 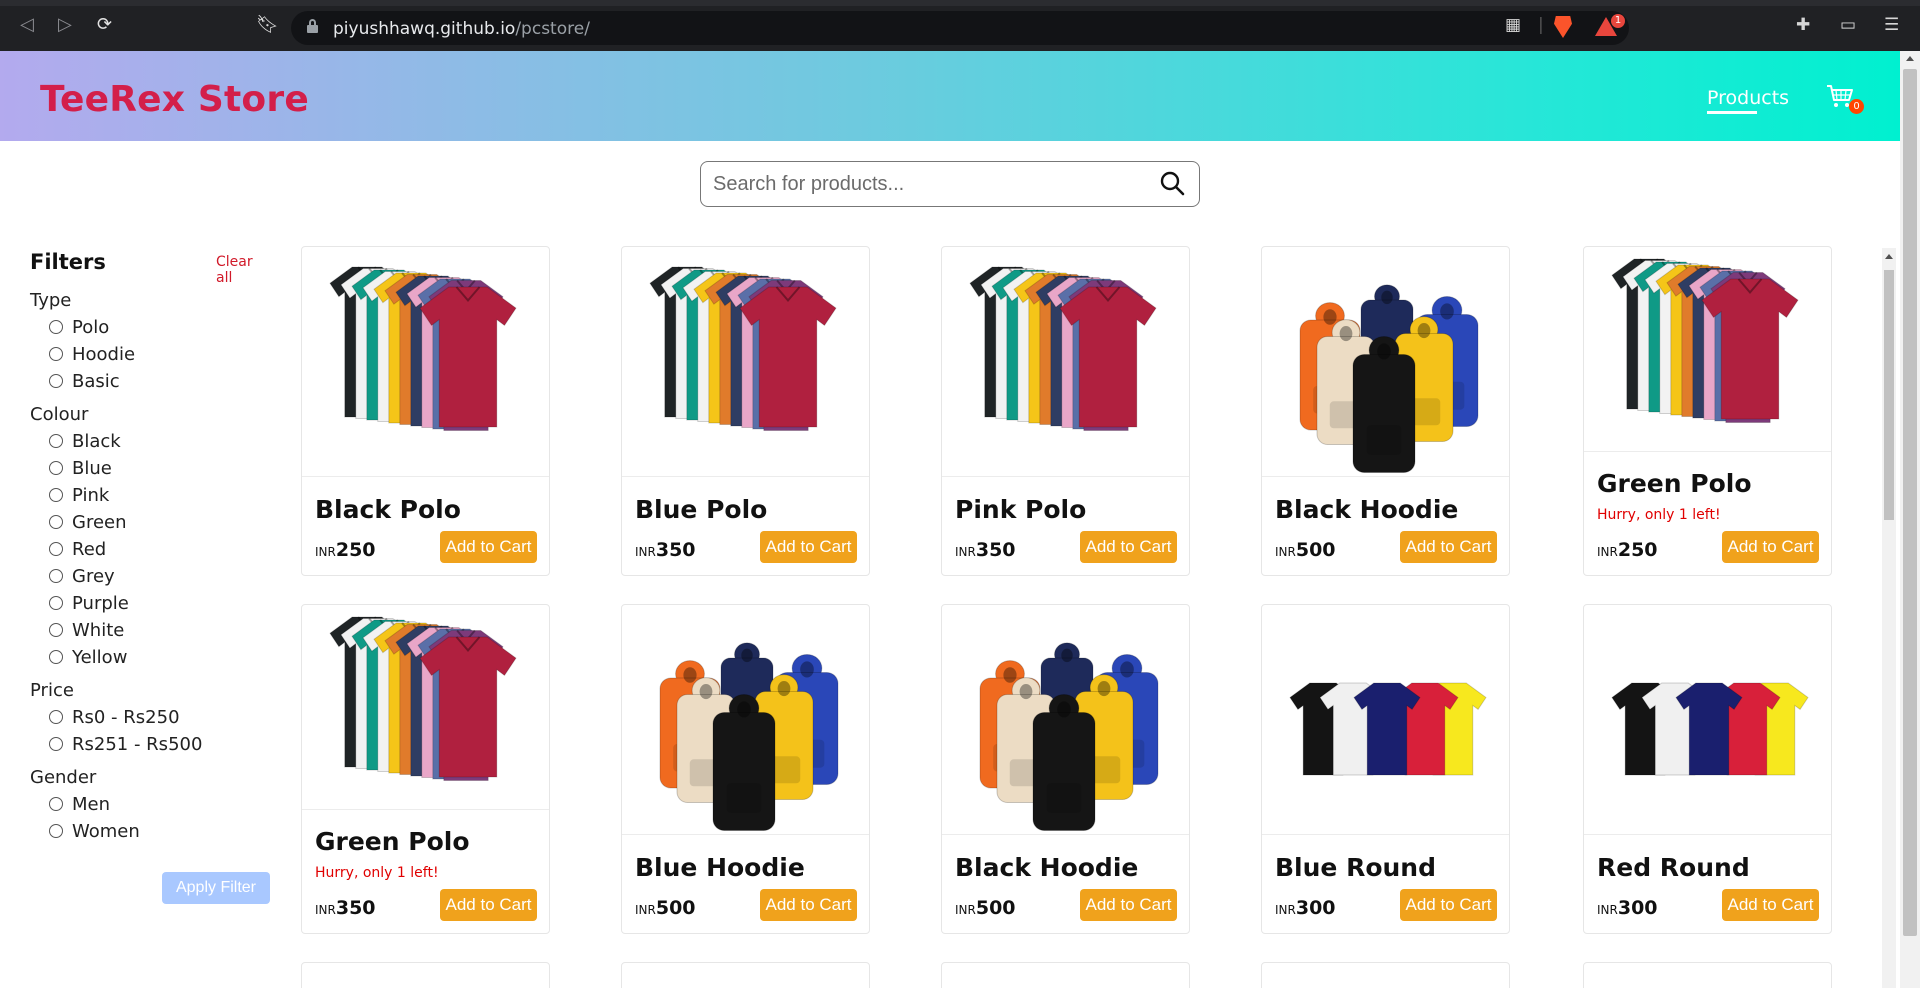 I want to click on apply-filter-button: Apply Filter, so click(x=216, y=888).